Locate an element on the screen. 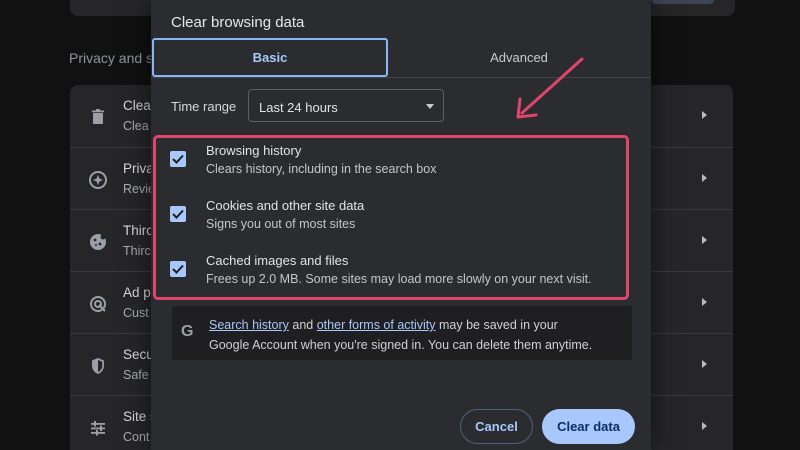 The height and width of the screenshot is (450, 800). row-subtitle: Cust is located at coordinates (136, 313).